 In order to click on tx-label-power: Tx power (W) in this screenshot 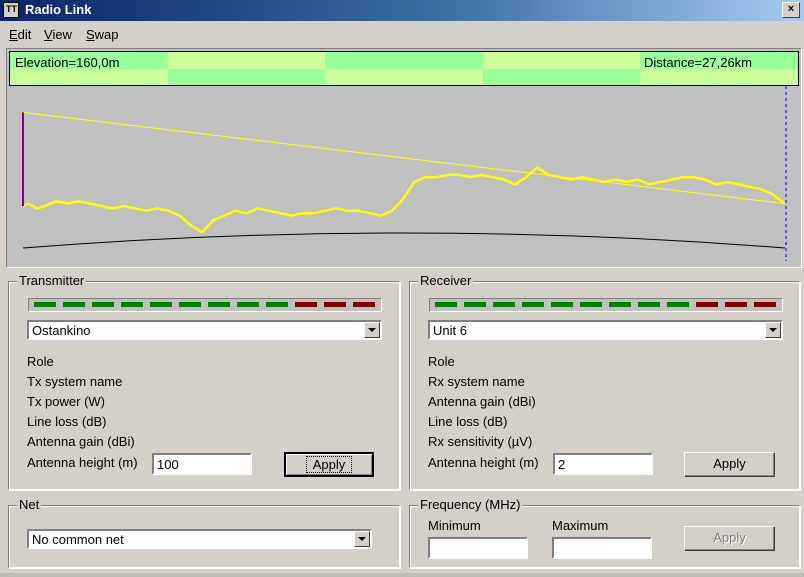, I will do `click(66, 401)`.